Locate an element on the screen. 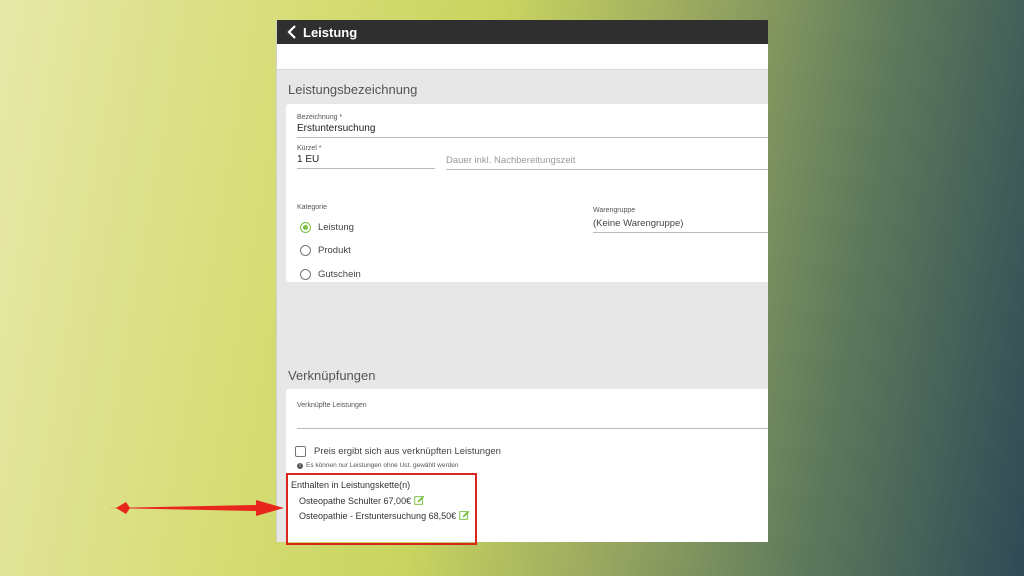  warengruppe-label: Warengruppe is located at coordinates (614, 210).